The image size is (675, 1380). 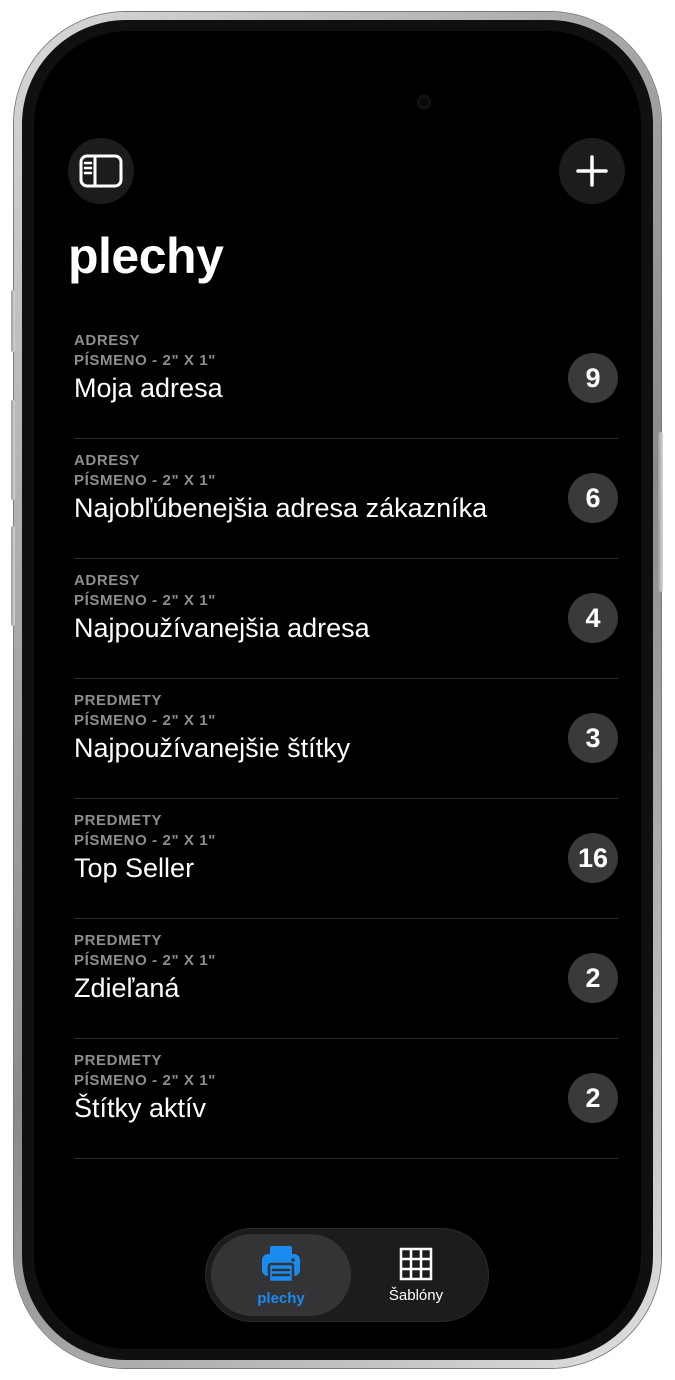 I want to click on count-badge: 3, so click(x=593, y=738).